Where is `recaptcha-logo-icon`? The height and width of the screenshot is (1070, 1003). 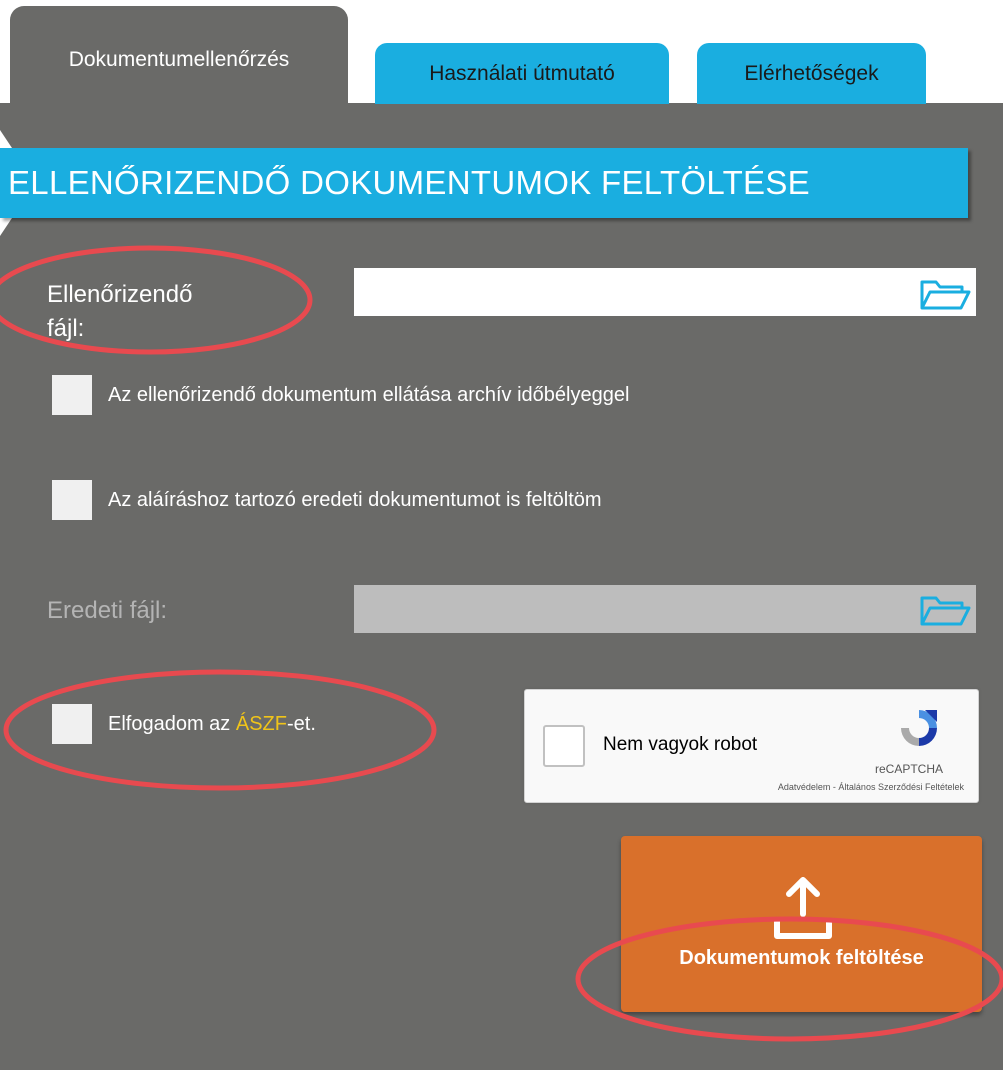
recaptcha-logo-icon is located at coordinates (919, 728).